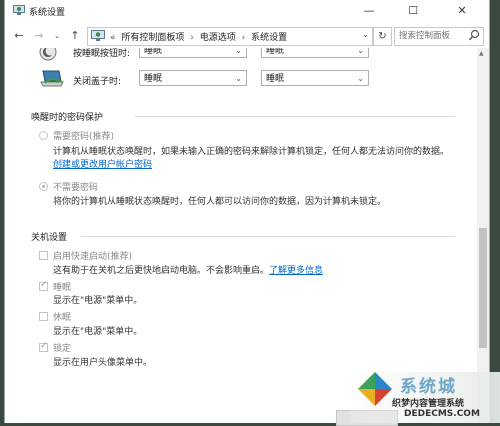  I want to click on vertical-scrollbar: ▲, so click(483, 235).